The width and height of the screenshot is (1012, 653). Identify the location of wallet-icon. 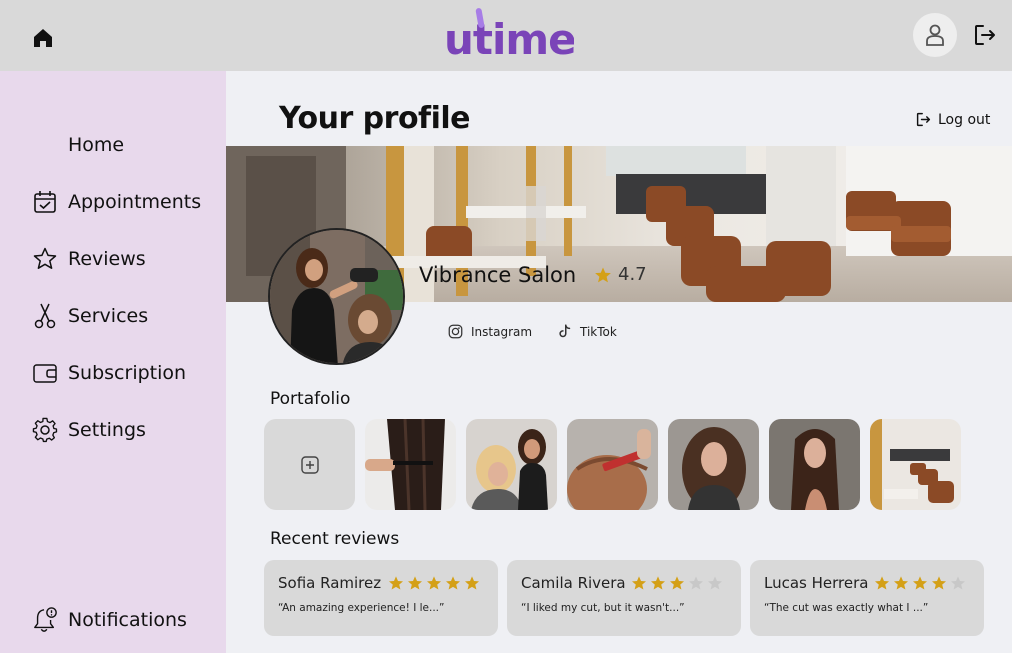
(45, 373).